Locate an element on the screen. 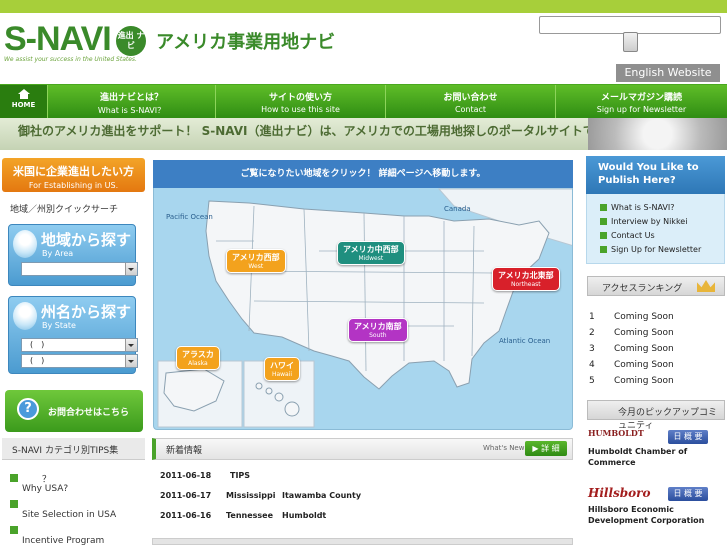 The image size is (727, 545). ranking-item: 2 Coming Soon is located at coordinates (631, 333).